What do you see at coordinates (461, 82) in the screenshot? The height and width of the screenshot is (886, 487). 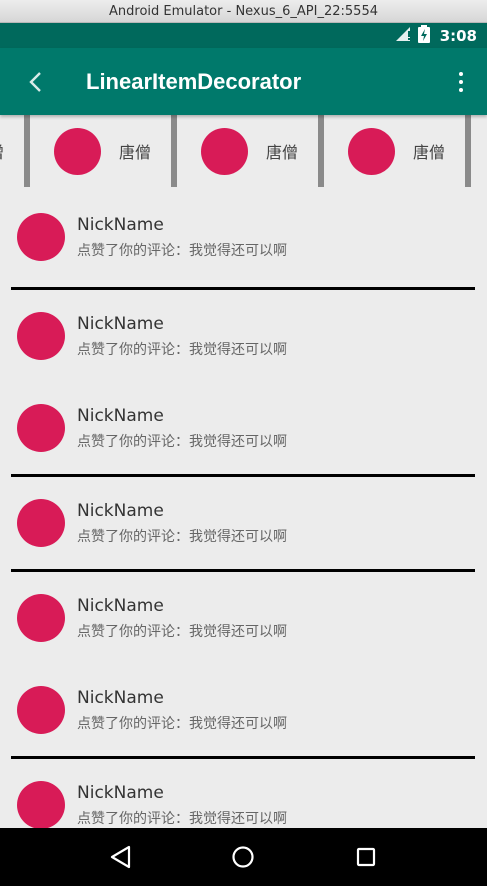 I see `overflow-menu-button` at bounding box center [461, 82].